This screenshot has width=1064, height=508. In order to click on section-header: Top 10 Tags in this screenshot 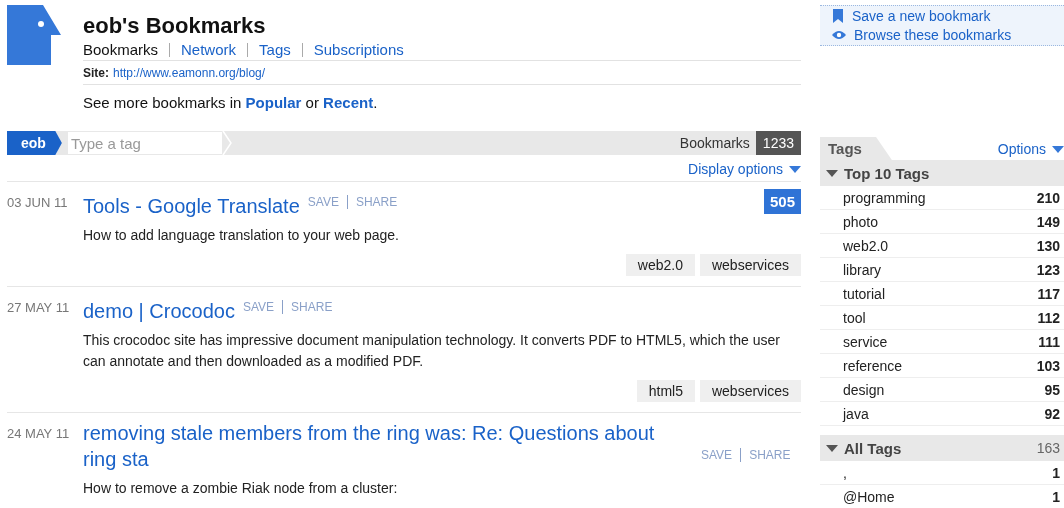, I will do `click(942, 173)`.